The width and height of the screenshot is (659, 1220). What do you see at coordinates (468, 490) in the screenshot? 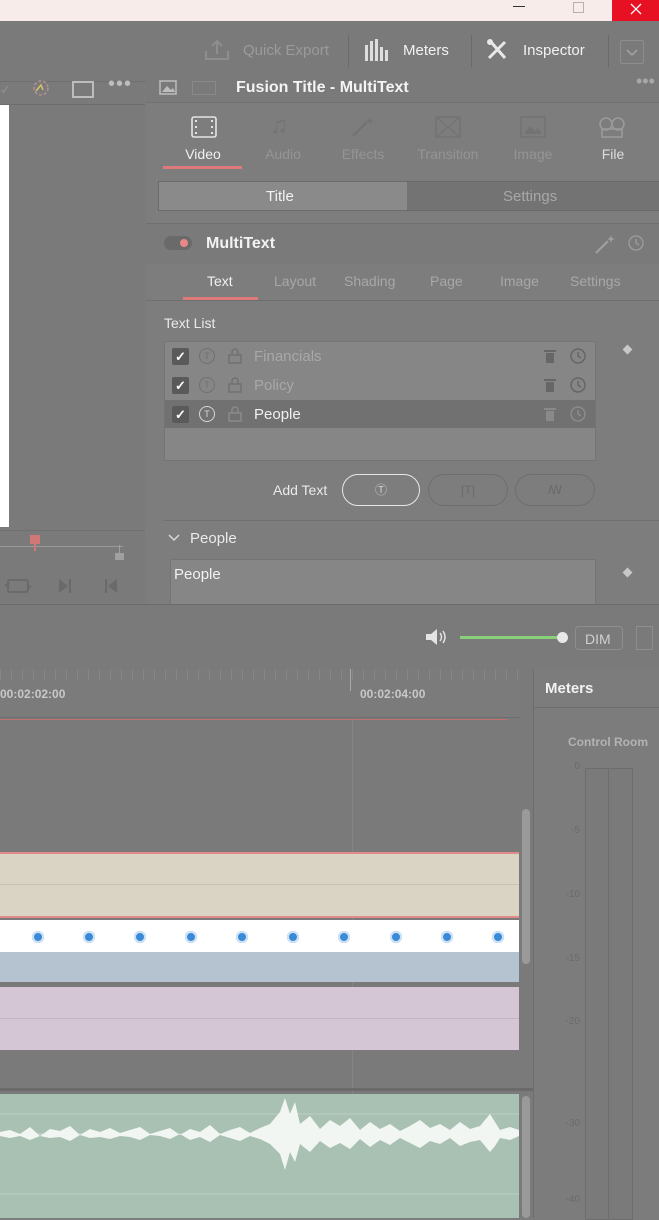
I see `add-text-box-button: [T]` at bounding box center [468, 490].